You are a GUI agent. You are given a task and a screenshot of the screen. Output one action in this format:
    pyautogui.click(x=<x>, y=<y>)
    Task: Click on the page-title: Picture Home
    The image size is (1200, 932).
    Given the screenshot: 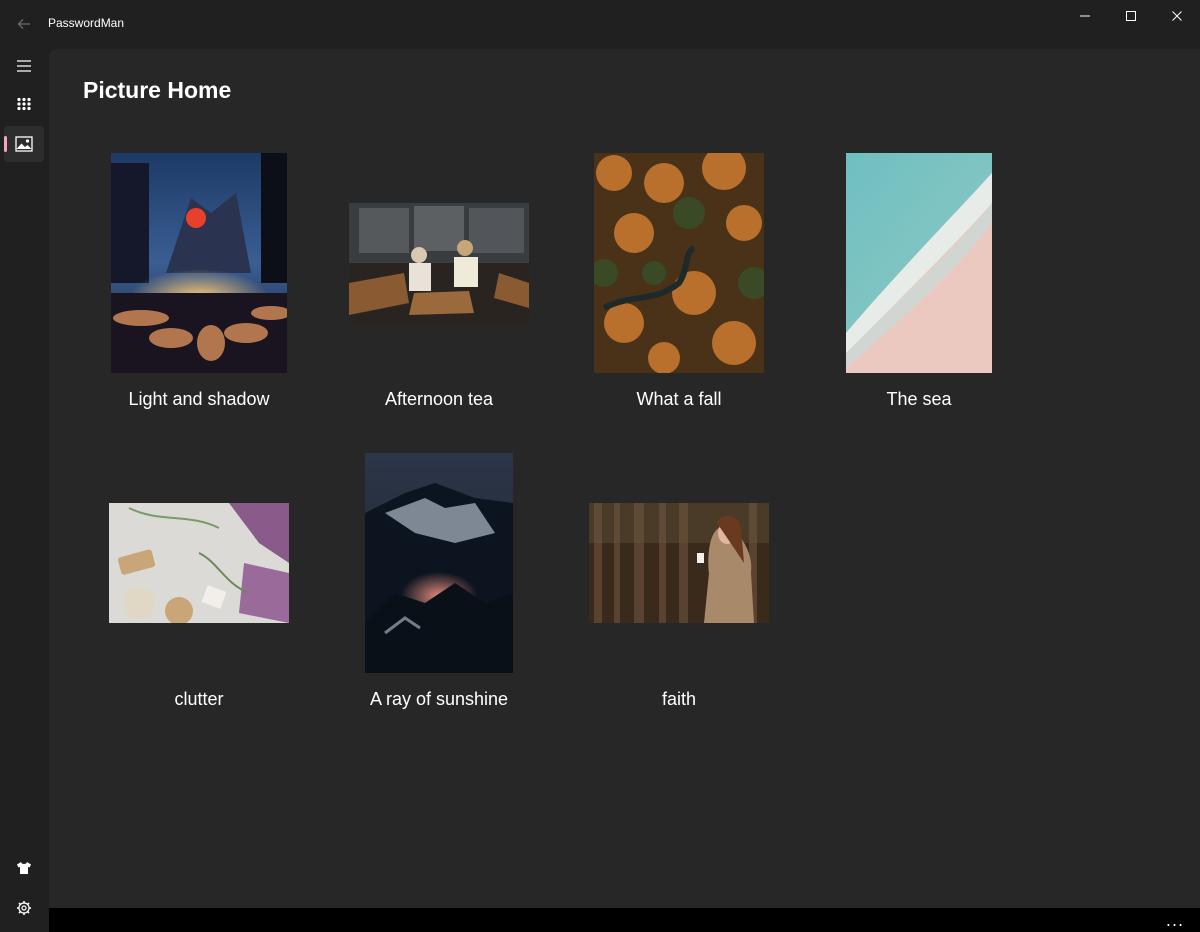 What is the action you would take?
    pyautogui.click(x=157, y=90)
    